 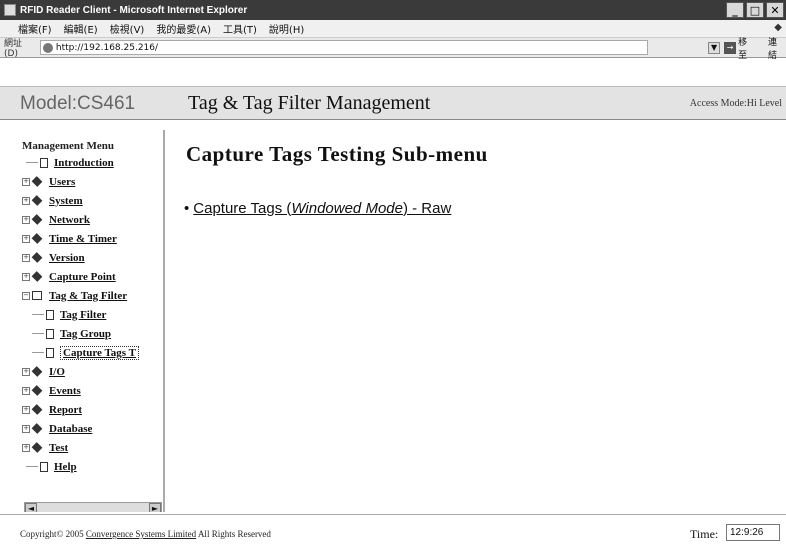 What do you see at coordinates (347, 208) in the screenshot?
I see `link-text-mode: Windowed Mode` at bounding box center [347, 208].